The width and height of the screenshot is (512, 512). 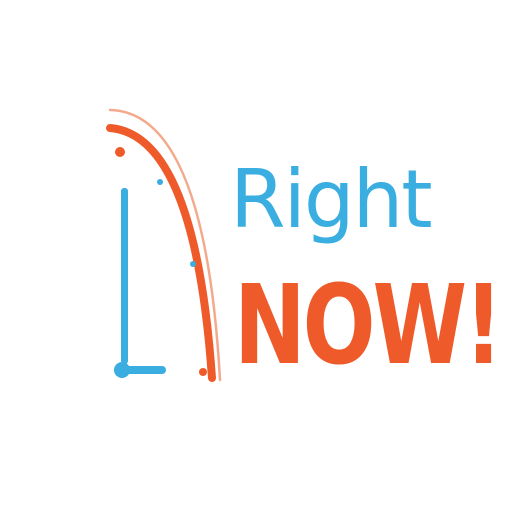 I want to click on clock-icon, so click(x=164, y=245).